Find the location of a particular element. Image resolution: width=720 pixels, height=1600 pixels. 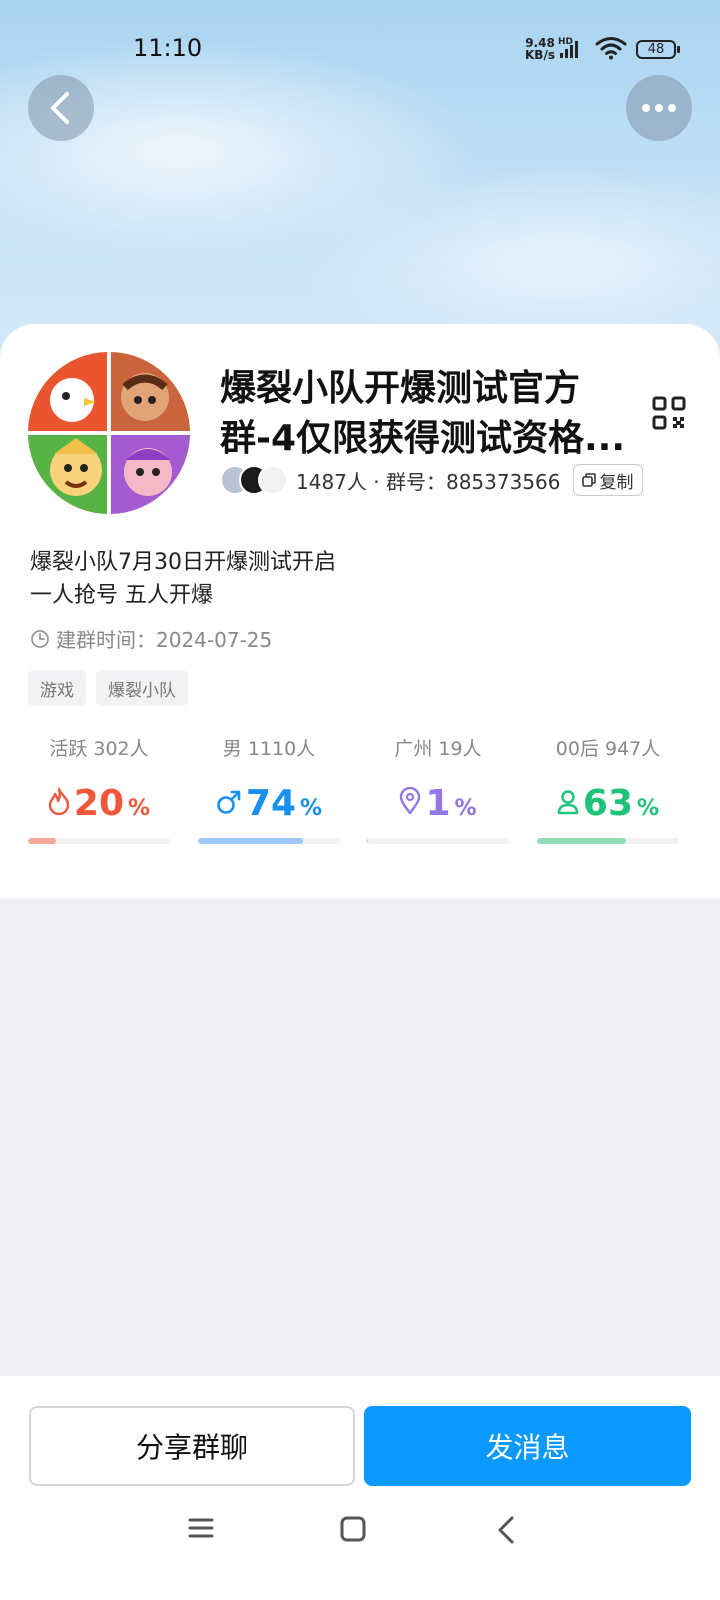

member-avatar is located at coordinates (273, 480).